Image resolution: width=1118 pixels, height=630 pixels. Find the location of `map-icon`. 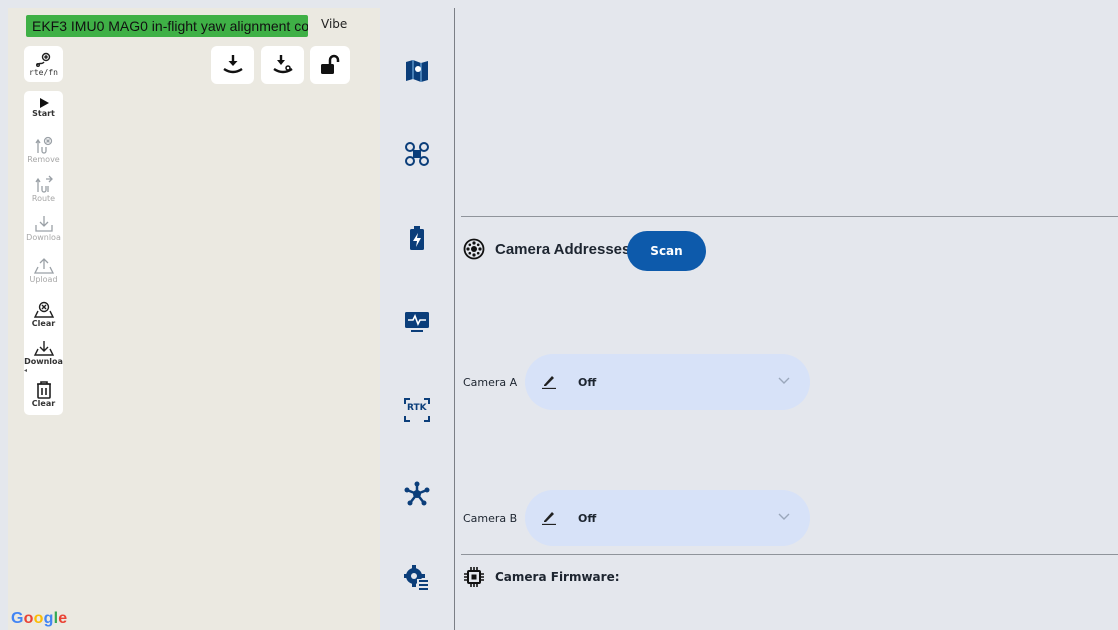

map-icon is located at coordinates (417, 71).